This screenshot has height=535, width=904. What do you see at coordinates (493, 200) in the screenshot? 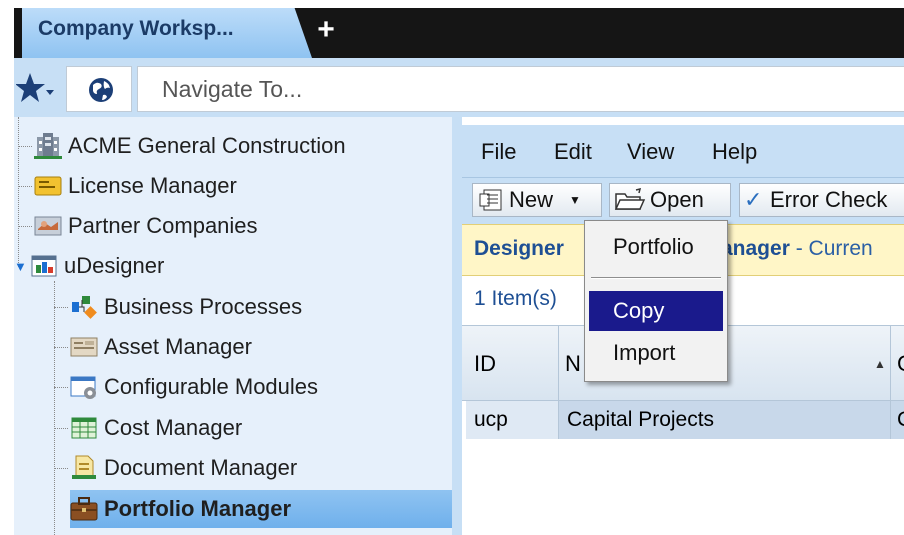
I see `new-document-icon` at bounding box center [493, 200].